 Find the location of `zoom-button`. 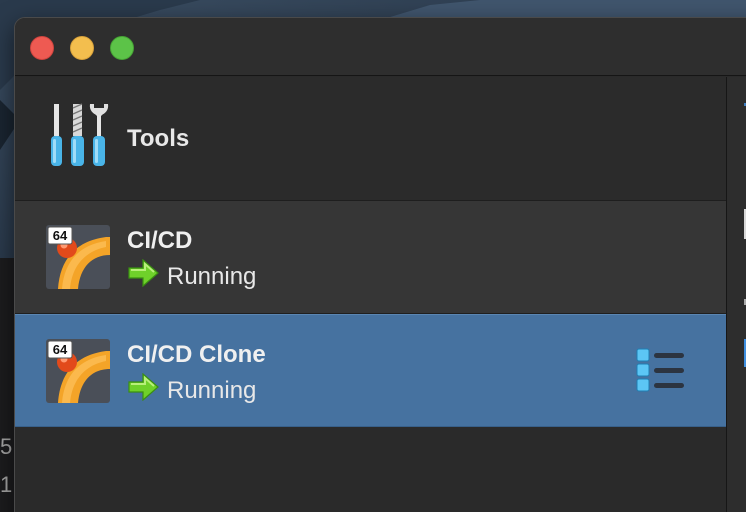

zoom-button is located at coordinates (122, 48).